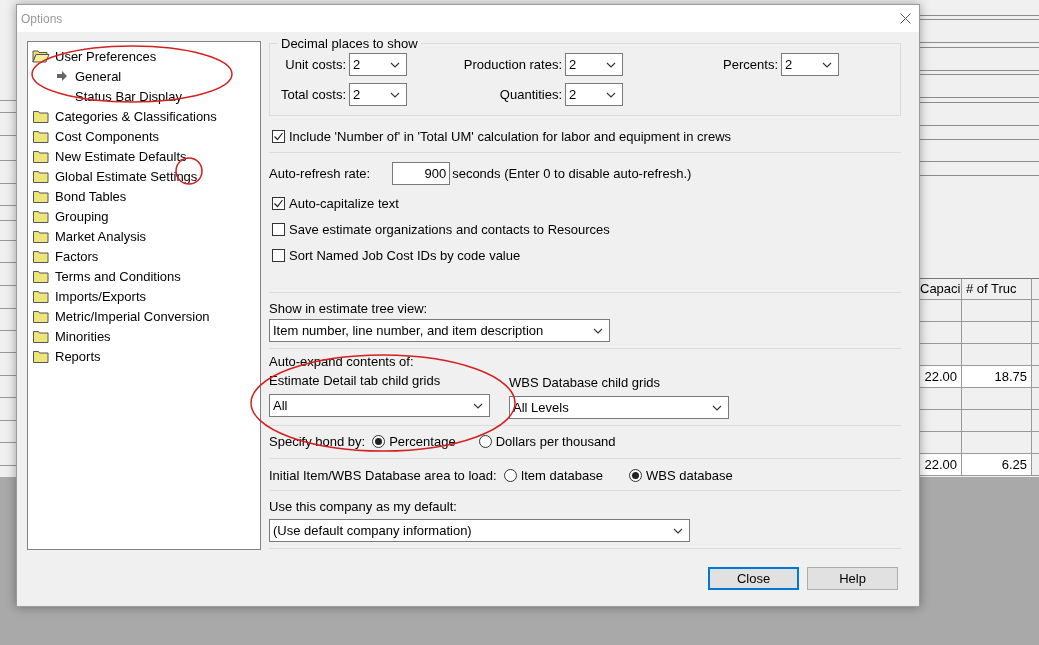  I want to click on tree-item: Factors, so click(77, 256).